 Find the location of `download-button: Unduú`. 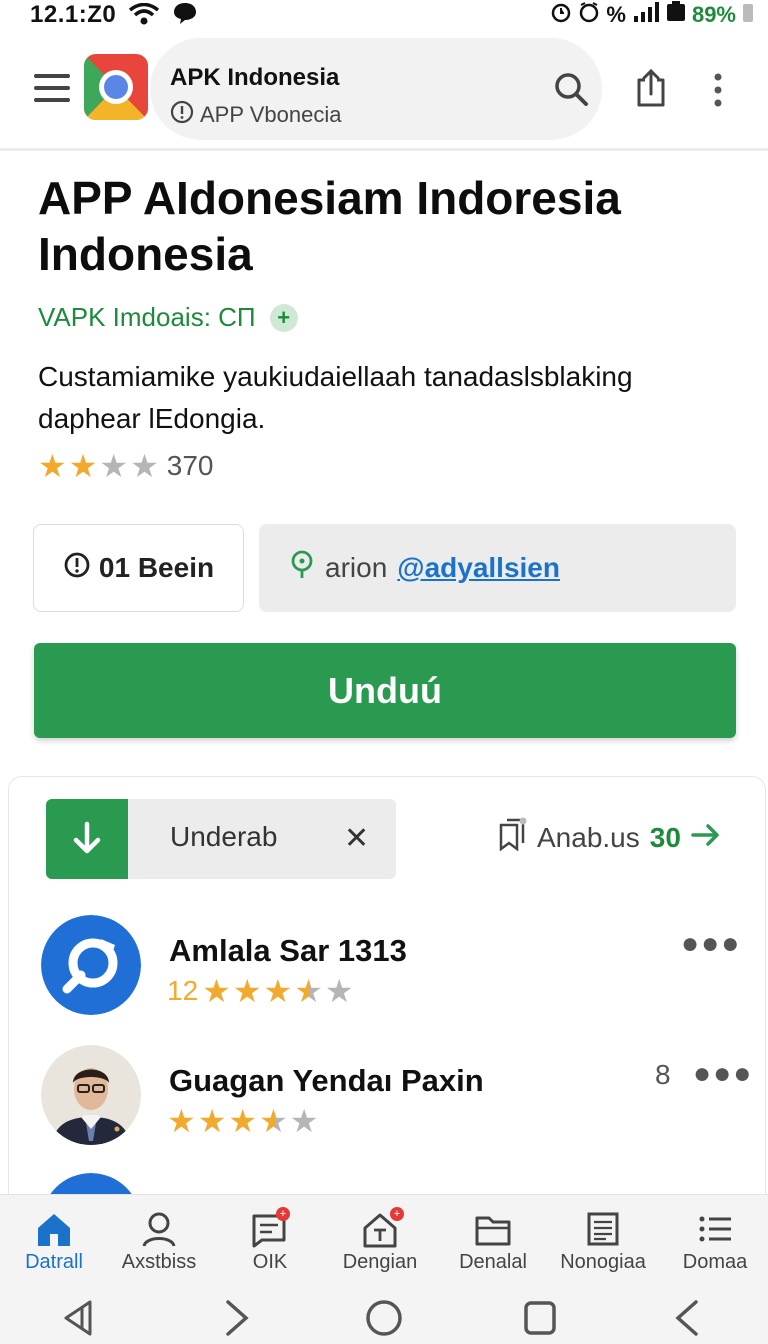

download-button: Unduú is located at coordinates (385, 690).